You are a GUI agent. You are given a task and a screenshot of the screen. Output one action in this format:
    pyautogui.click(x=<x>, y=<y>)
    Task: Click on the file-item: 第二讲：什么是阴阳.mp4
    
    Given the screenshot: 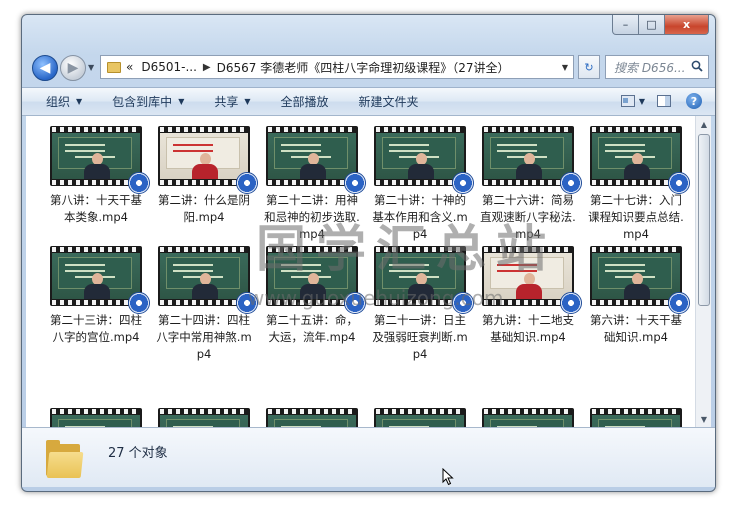 What is the action you would take?
    pyautogui.click(x=206, y=176)
    